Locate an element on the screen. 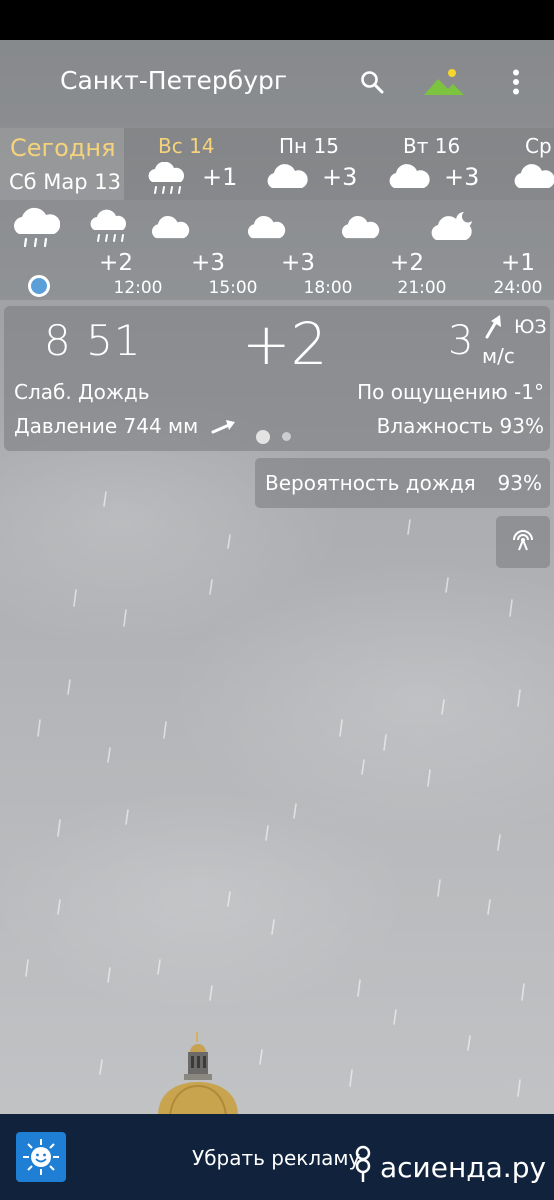  pressure-text: Давление 744 мм is located at coordinates (106, 426).